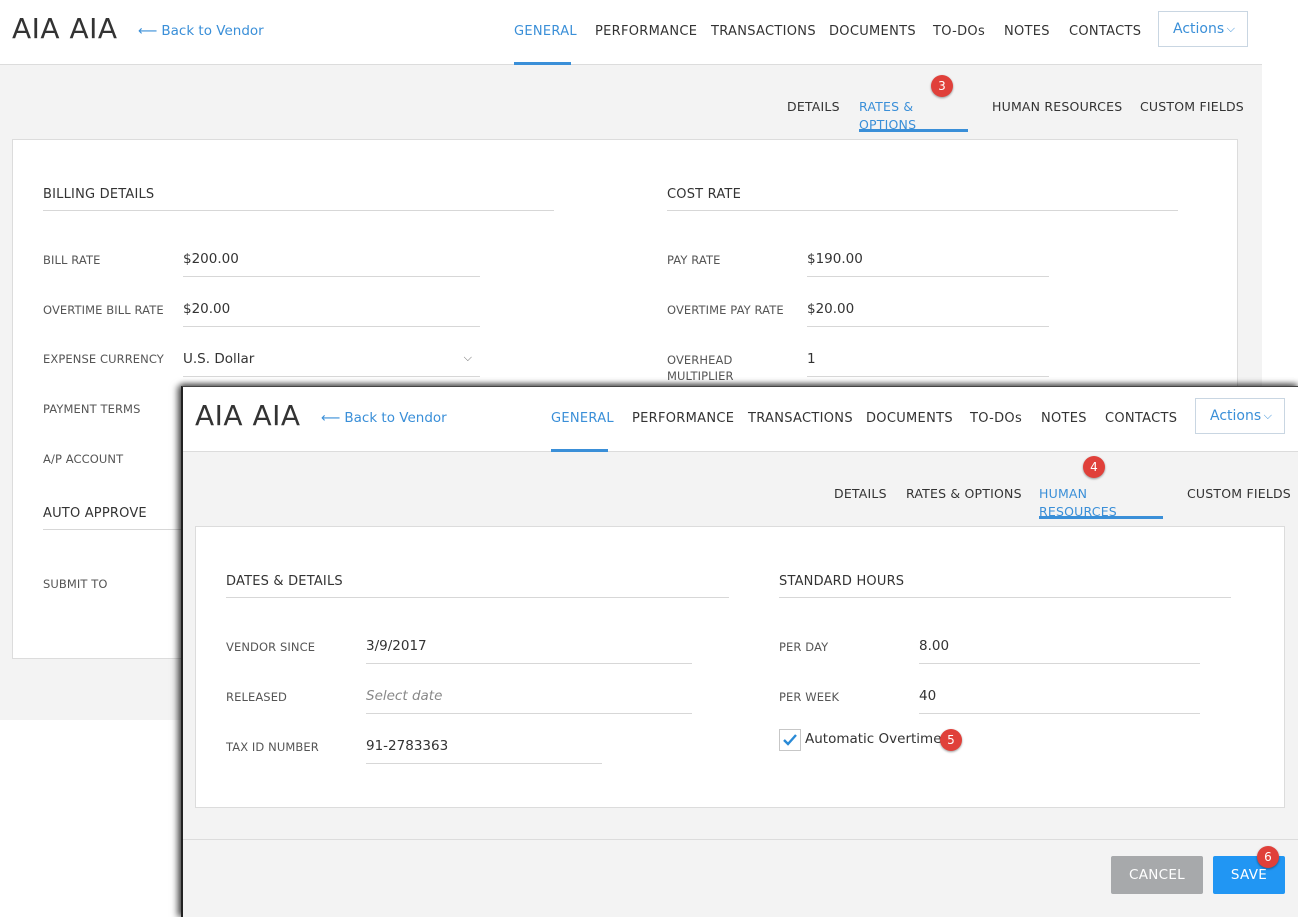 The height and width of the screenshot is (917, 1298). I want to click on overtime-bill-rate-label: OVERTIME BILL RATE, so click(103, 310).